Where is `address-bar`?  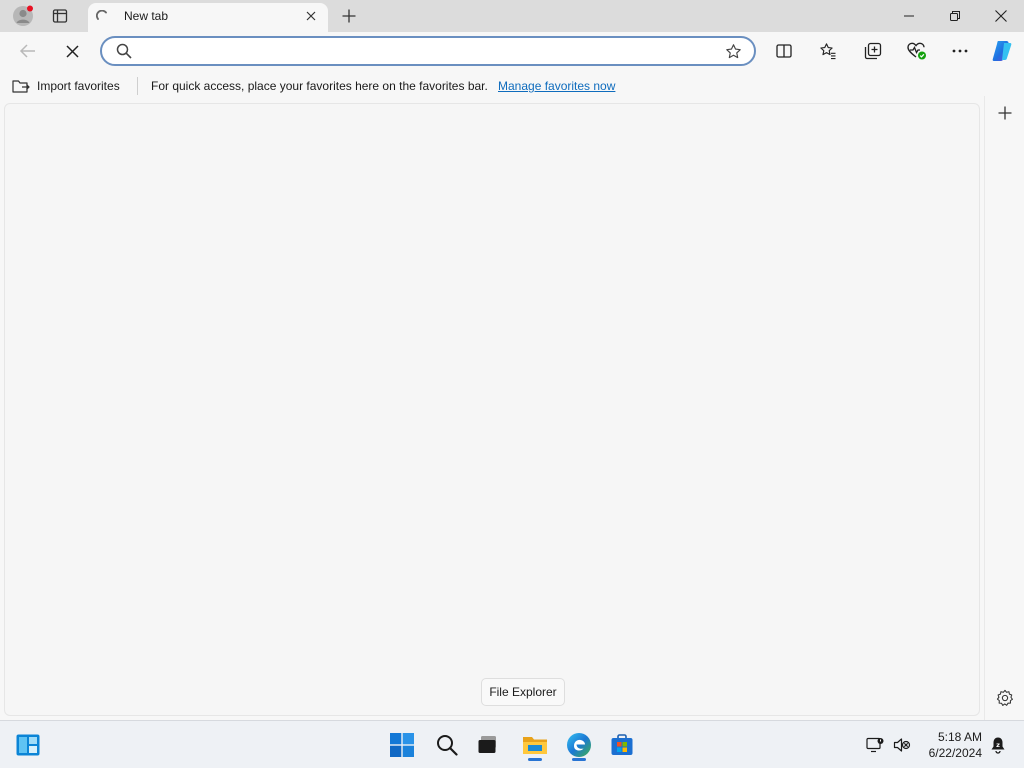
address-bar is located at coordinates (428, 51).